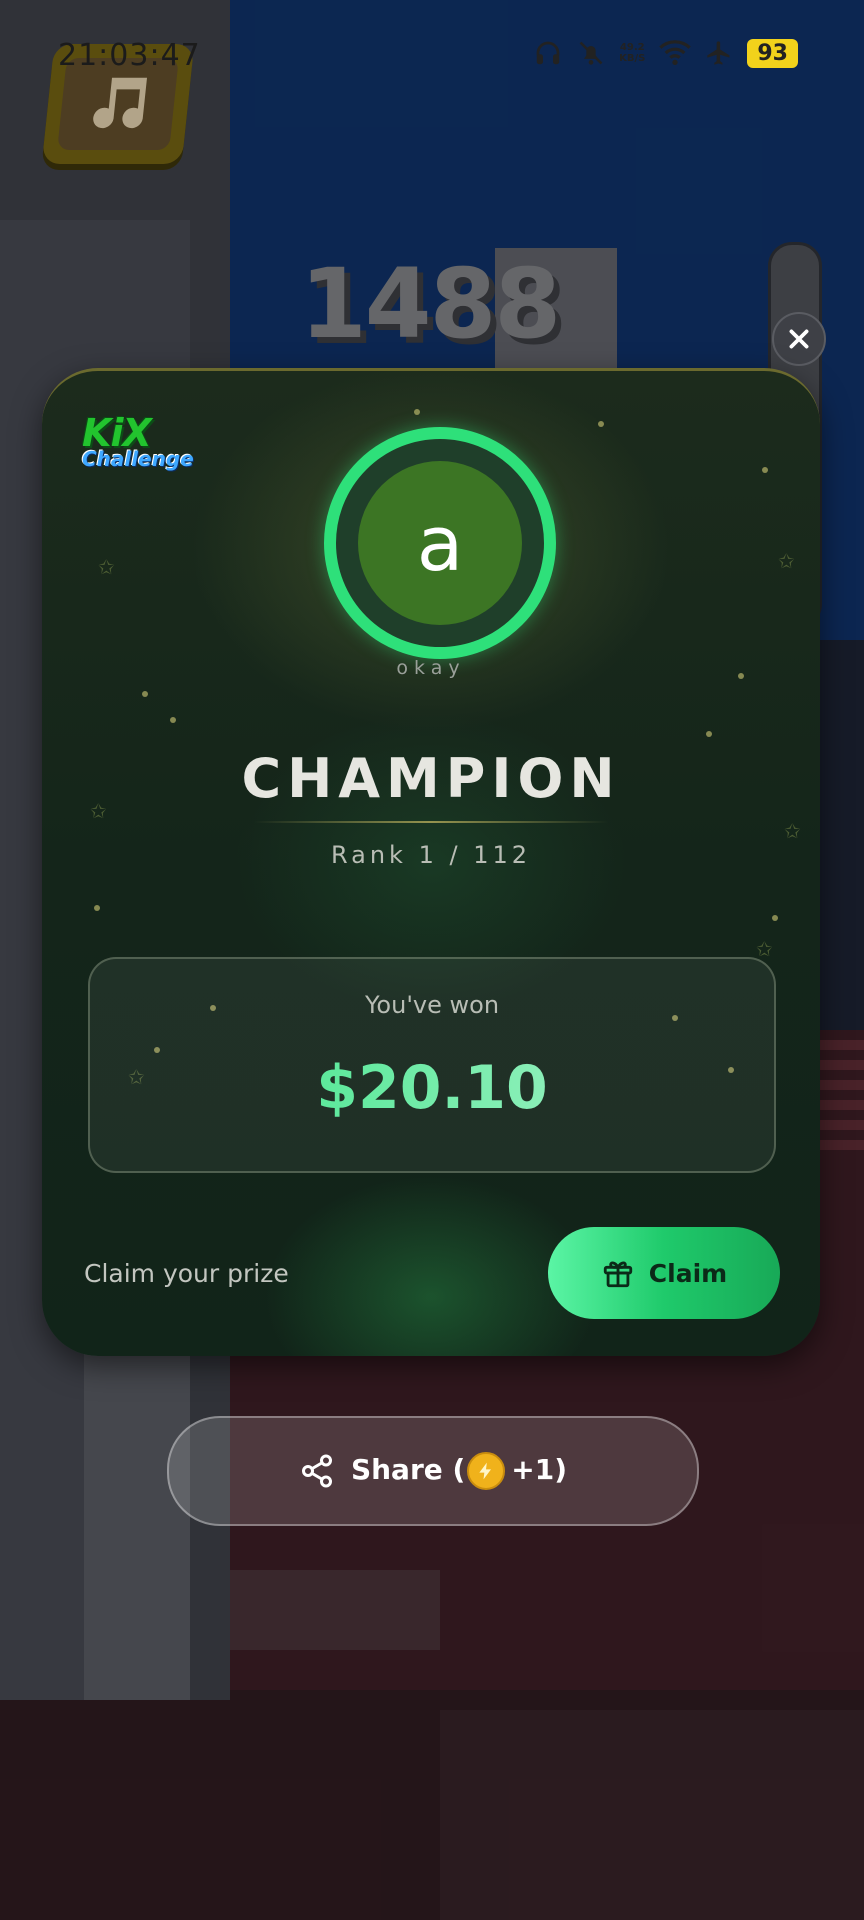 Image resolution: width=864 pixels, height=1920 pixels. What do you see at coordinates (431, 822) in the screenshot?
I see `title-divider` at bounding box center [431, 822].